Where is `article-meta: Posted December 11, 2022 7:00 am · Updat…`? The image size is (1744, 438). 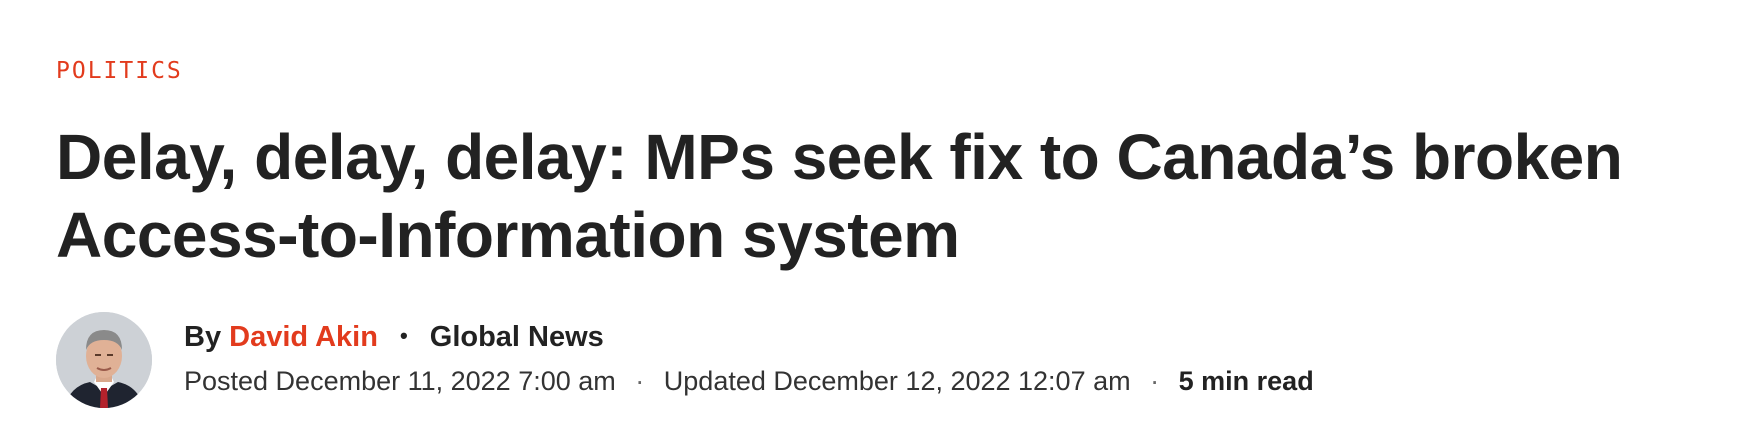
article-meta: Posted December 11, 2022 7:00 am · Updat… is located at coordinates (749, 381).